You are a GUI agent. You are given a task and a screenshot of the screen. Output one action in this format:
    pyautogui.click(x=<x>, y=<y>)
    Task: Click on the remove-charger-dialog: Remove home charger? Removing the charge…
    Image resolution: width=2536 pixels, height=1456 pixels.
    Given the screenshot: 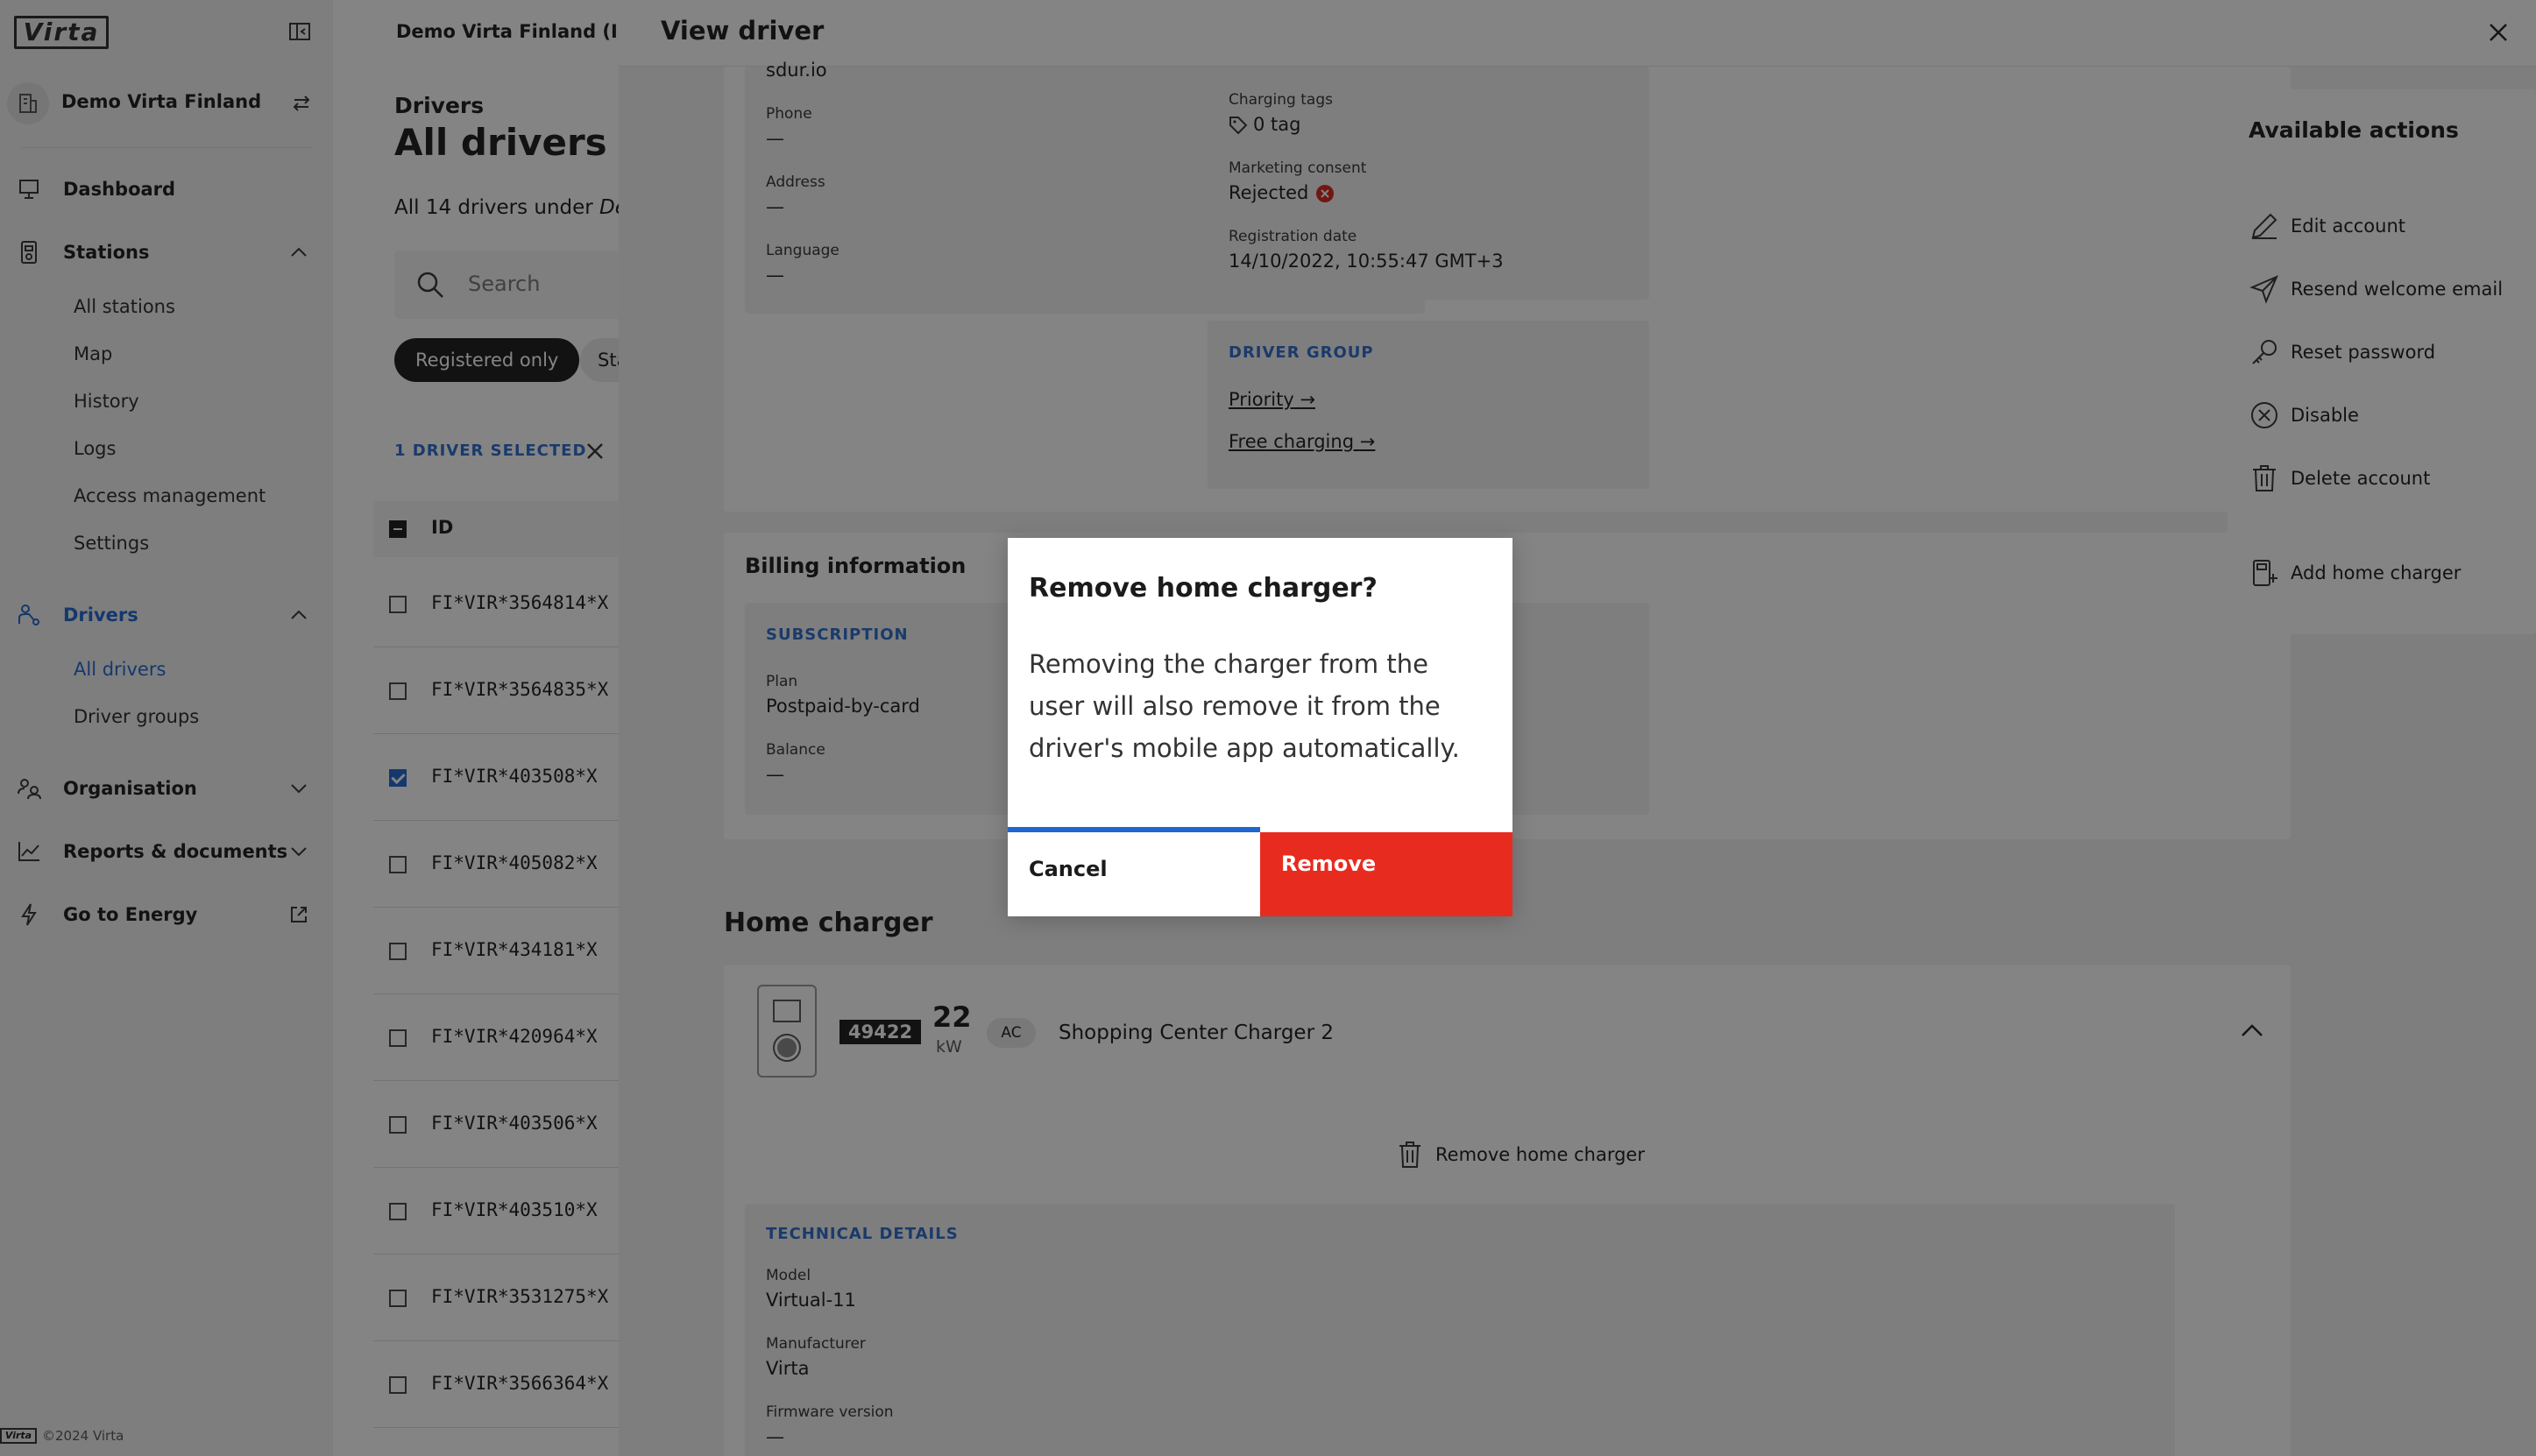 What is the action you would take?
    pyautogui.click(x=1260, y=727)
    